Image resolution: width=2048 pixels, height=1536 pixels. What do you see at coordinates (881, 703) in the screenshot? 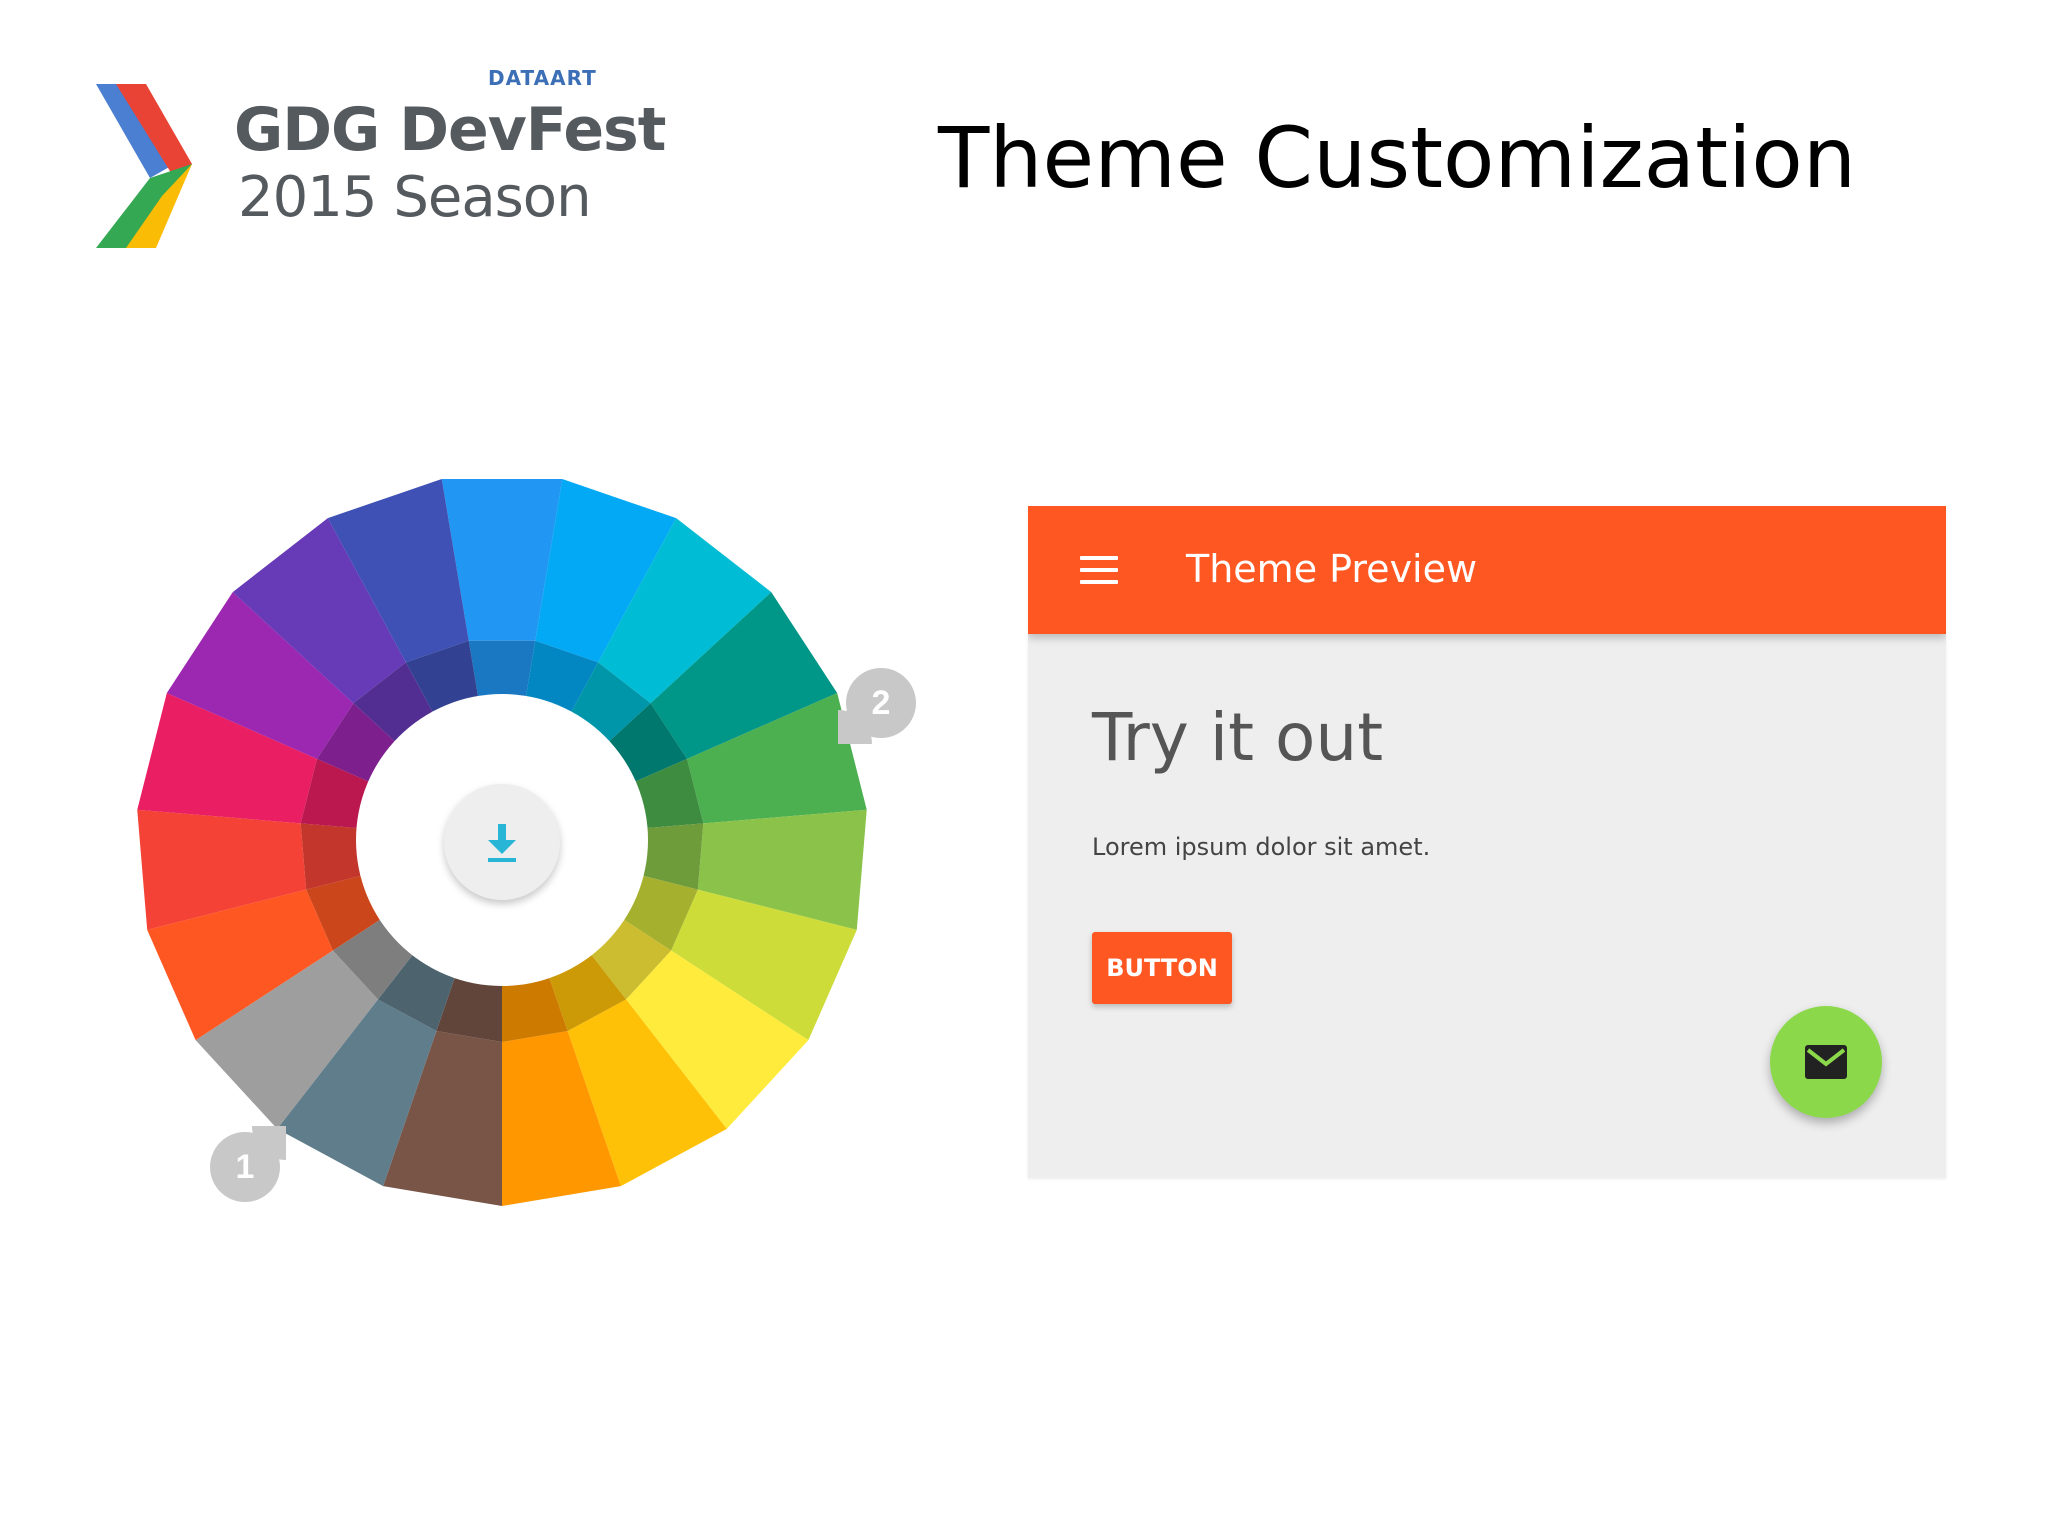
I see `step-callout-label: 2` at bounding box center [881, 703].